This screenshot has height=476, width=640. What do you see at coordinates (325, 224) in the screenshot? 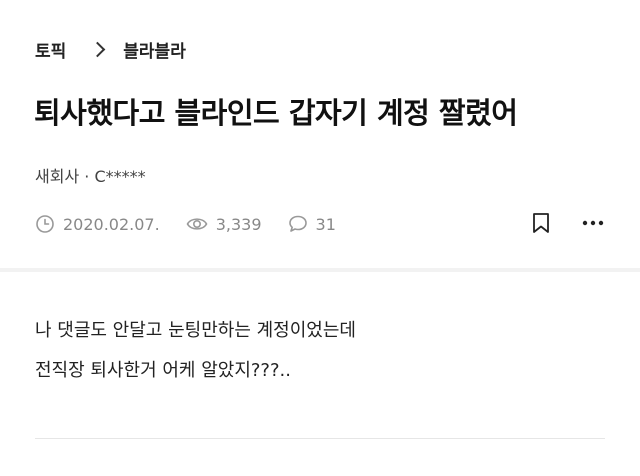
I see `post-comments-count: 31` at bounding box center [325, 224].